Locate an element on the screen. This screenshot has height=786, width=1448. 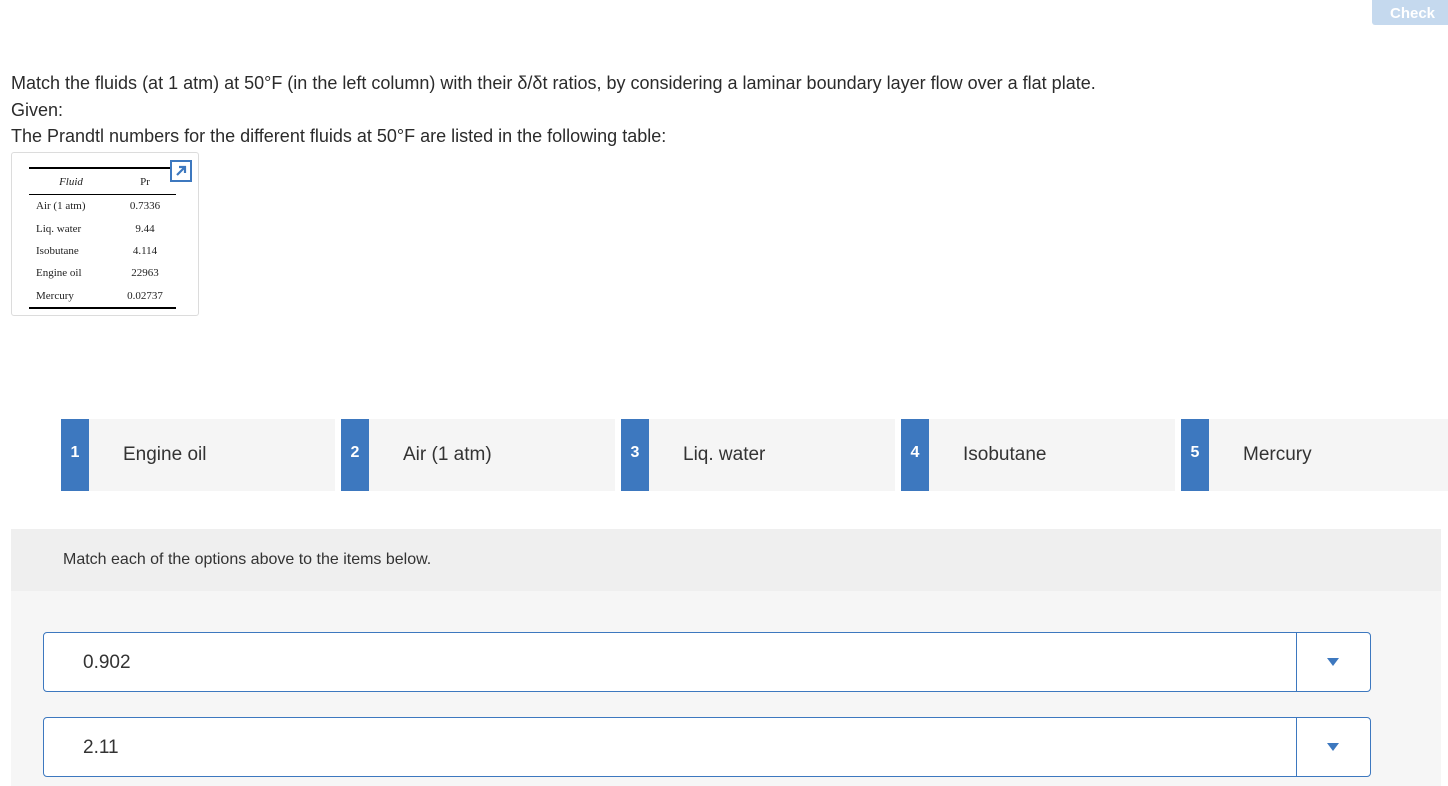
option-label: Liq. water is located at coordinates (724, 454).